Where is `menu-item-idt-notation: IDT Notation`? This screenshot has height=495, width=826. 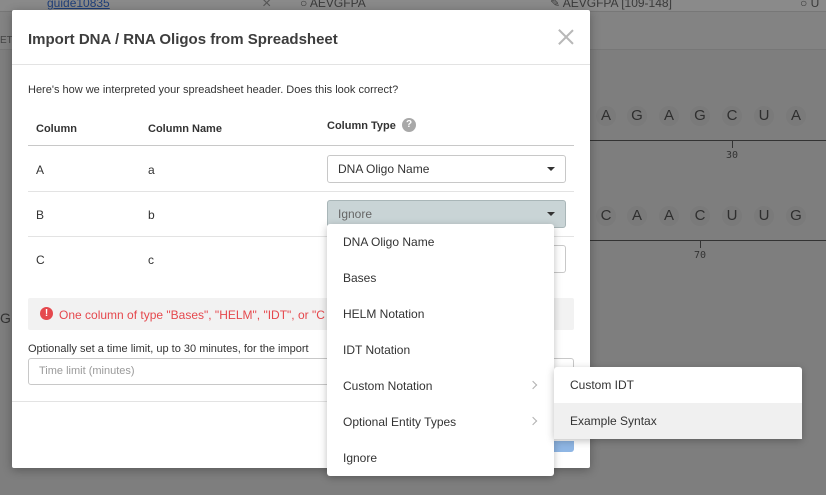
menu-item-idt-notation: IDT Notation is located at coordinates (440, 350).